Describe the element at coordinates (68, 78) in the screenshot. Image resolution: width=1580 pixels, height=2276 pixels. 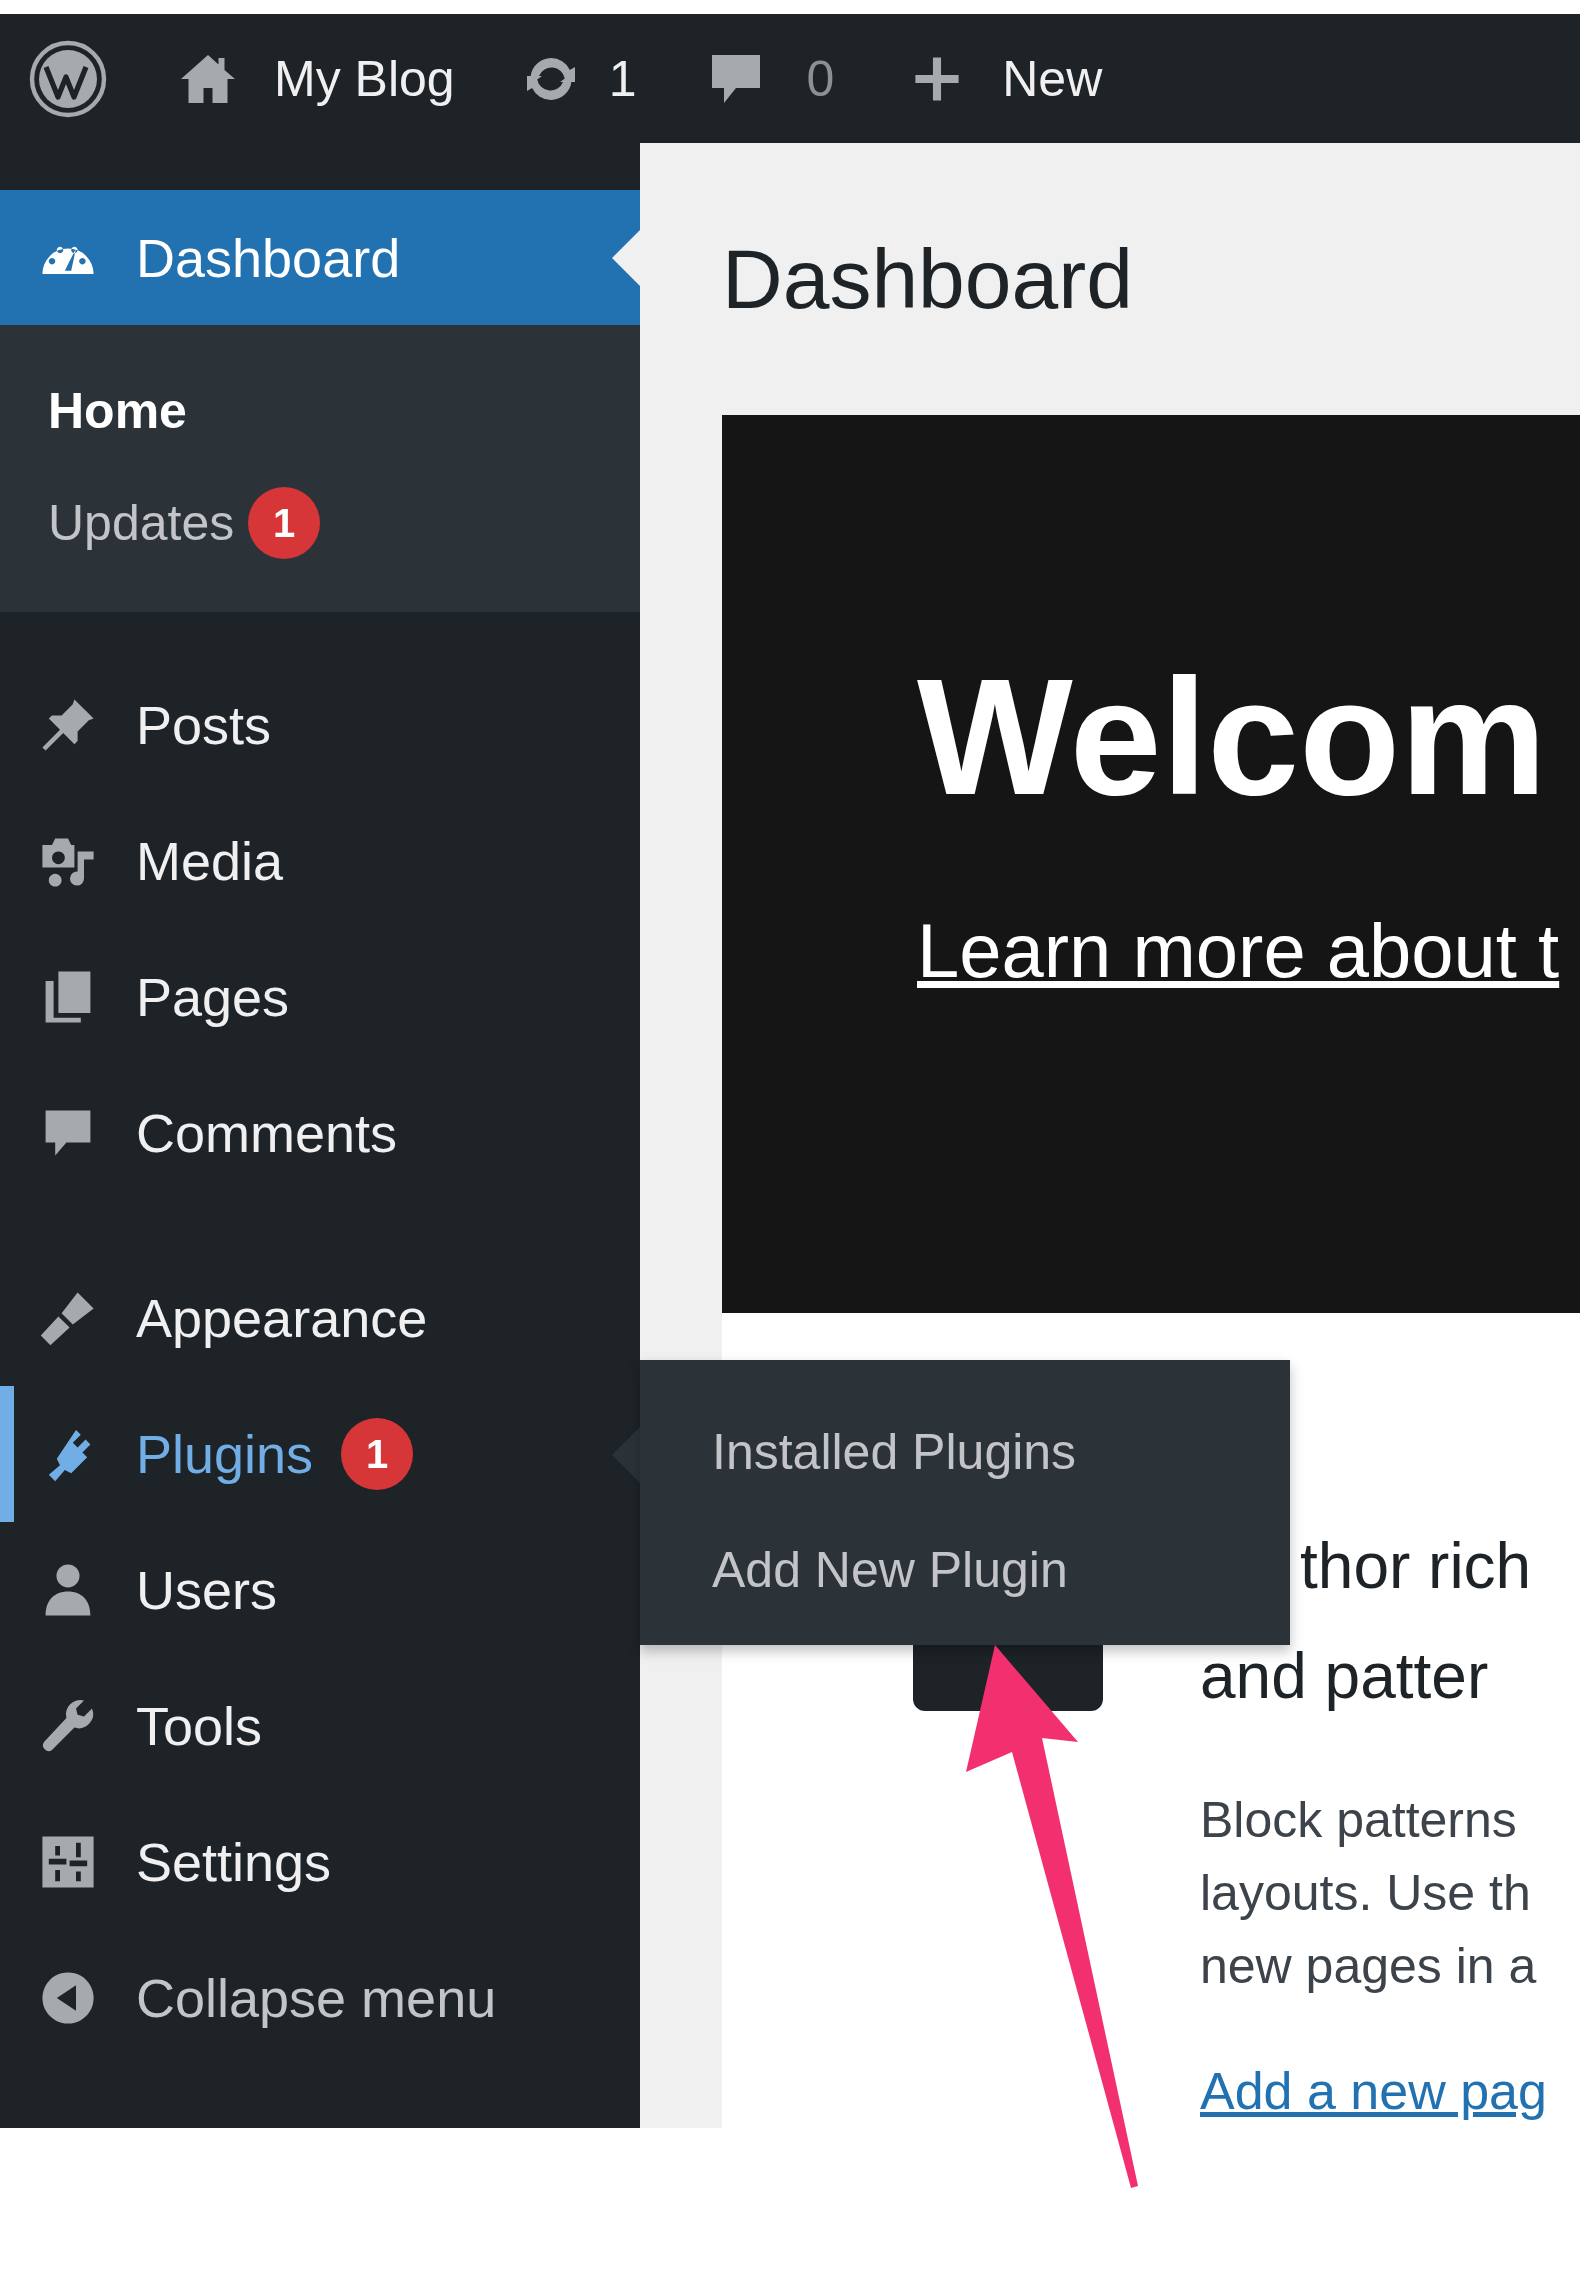
I see `wordpress-logo-icon` at that location.